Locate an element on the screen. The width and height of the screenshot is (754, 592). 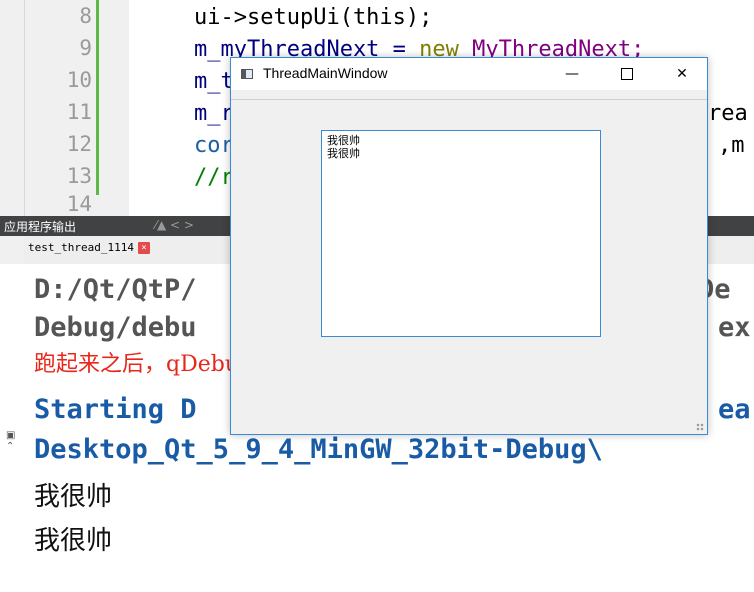
output-path-line: D:/Qt/QtP/ is located at coordinates (115, 289).